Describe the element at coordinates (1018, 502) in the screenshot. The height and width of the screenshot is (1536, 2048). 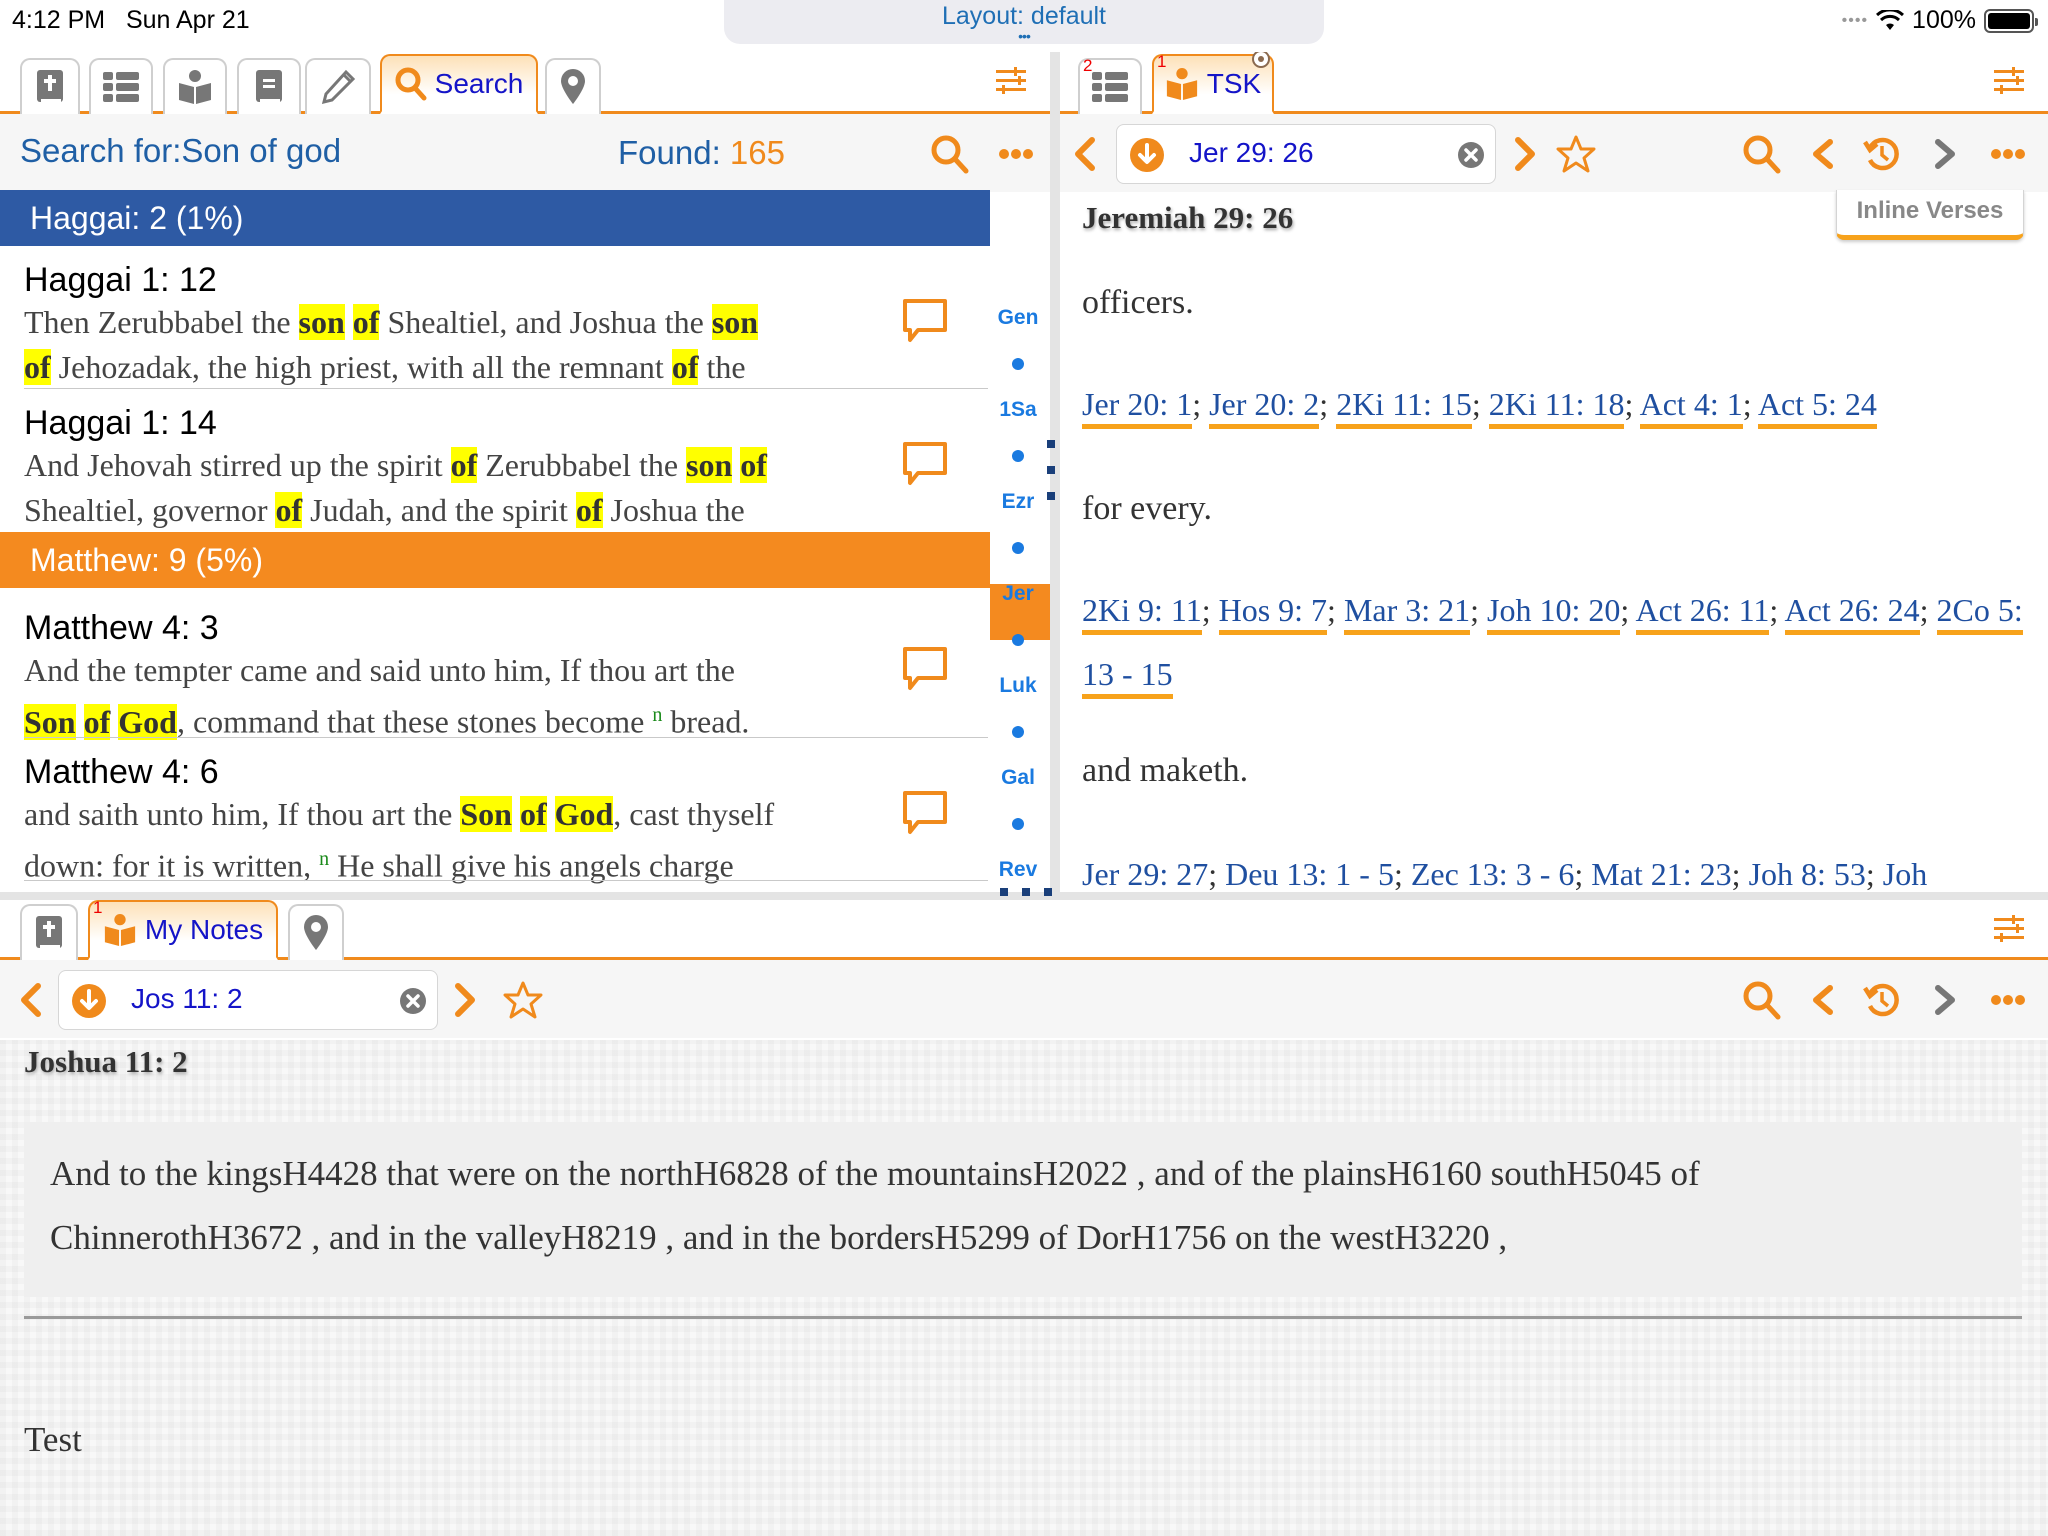
I see `book-index-item: Ezr` at that location.